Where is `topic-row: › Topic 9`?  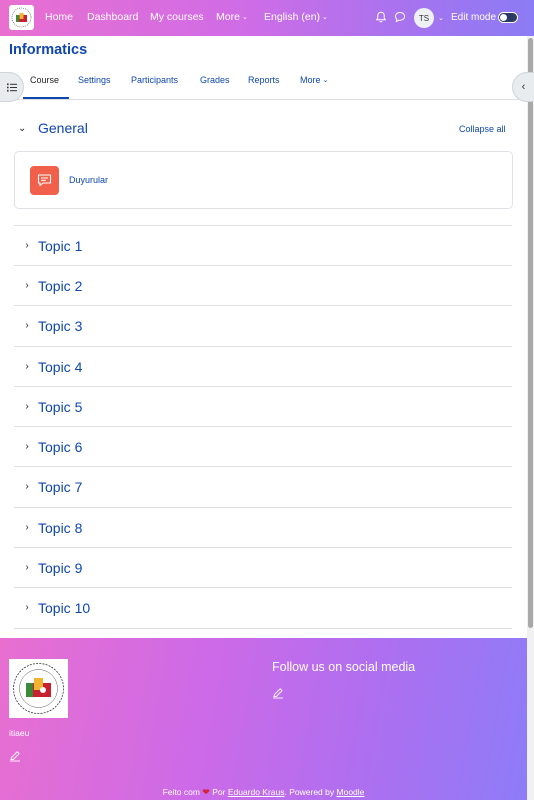 topic-row: › Topic 9 is located at coordinates (263, 567).